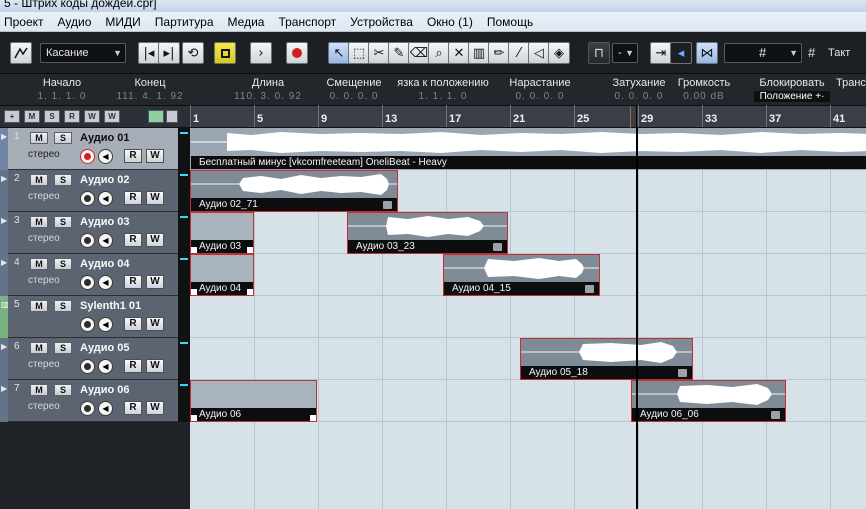  Describe the element at coordinates (52, 116) in the screenshot. I see `global-solo-icon: S` at that location.